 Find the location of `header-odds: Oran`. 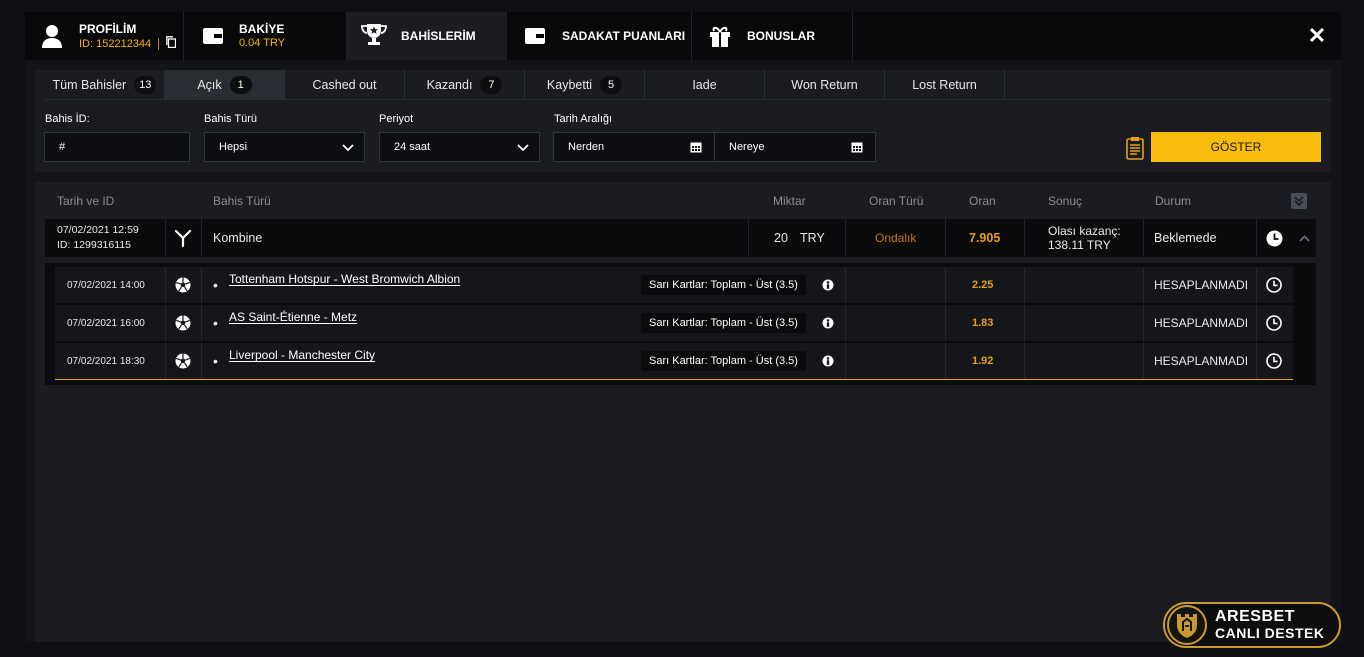

header-odds: Oran is located at coordinates (982, 201).